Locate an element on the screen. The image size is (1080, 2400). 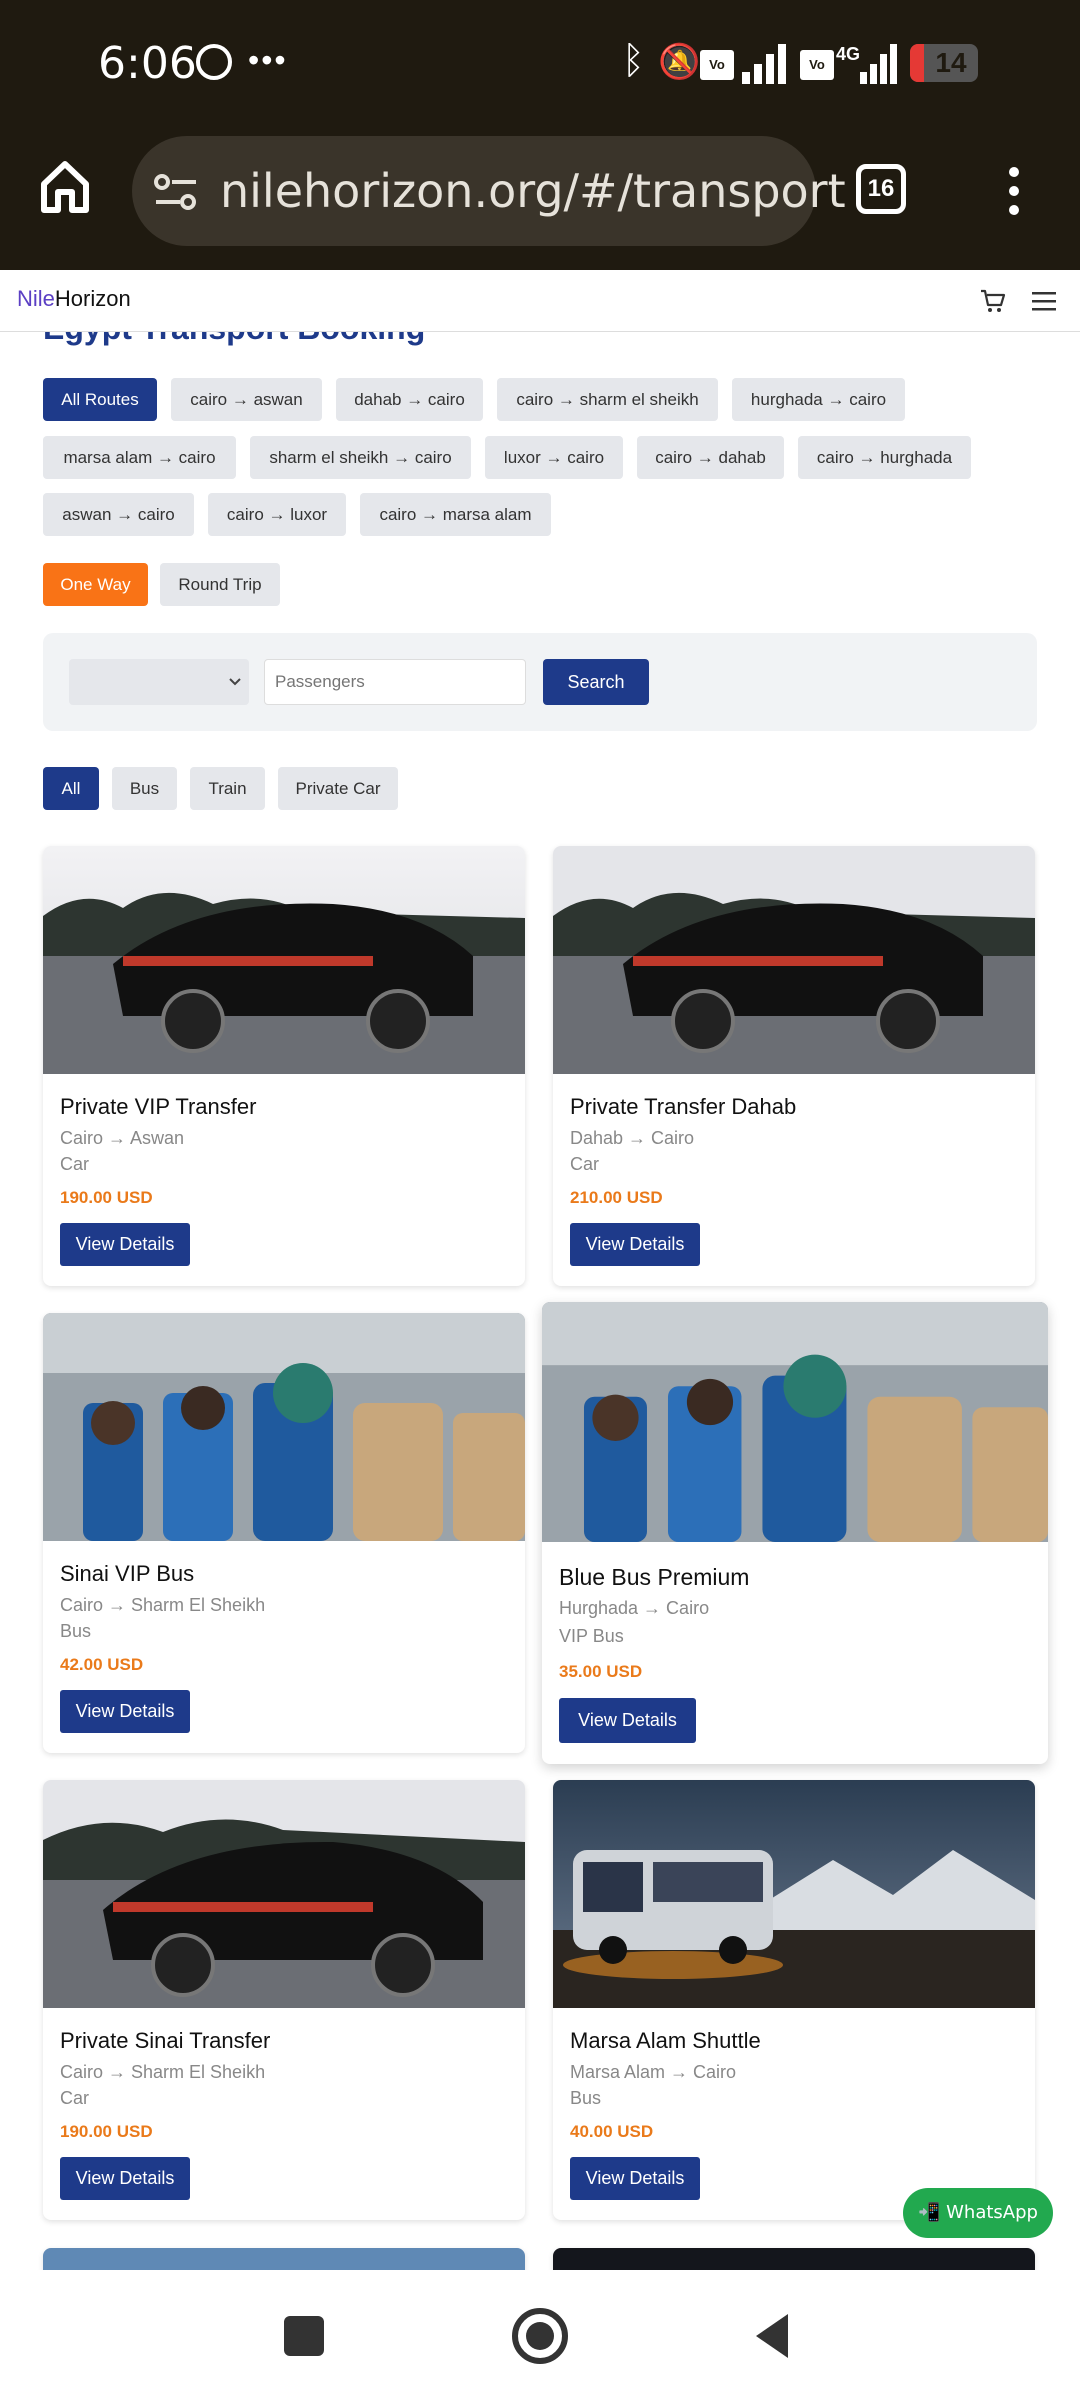
search-panel: Search is located at coordinates (540, 682).